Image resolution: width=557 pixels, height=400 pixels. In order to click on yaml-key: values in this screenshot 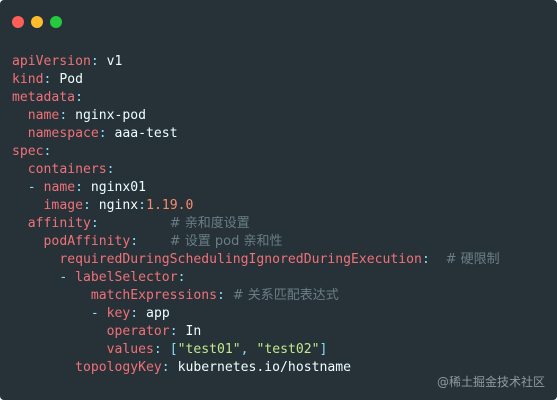, I will do `click(130, 349)`.